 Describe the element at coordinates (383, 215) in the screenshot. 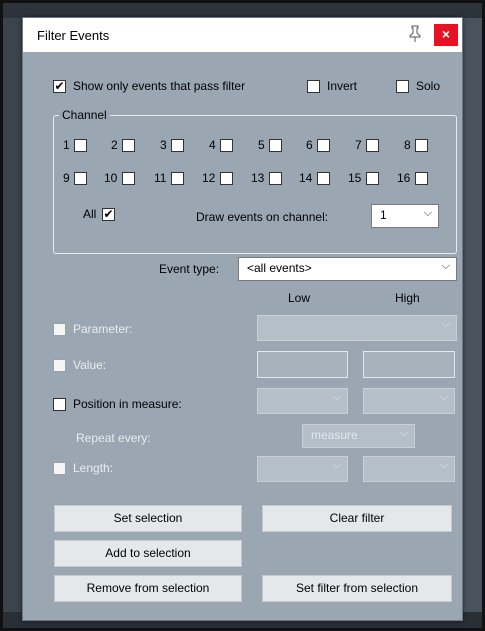

I see `draw-channel-value: 1` at that location.